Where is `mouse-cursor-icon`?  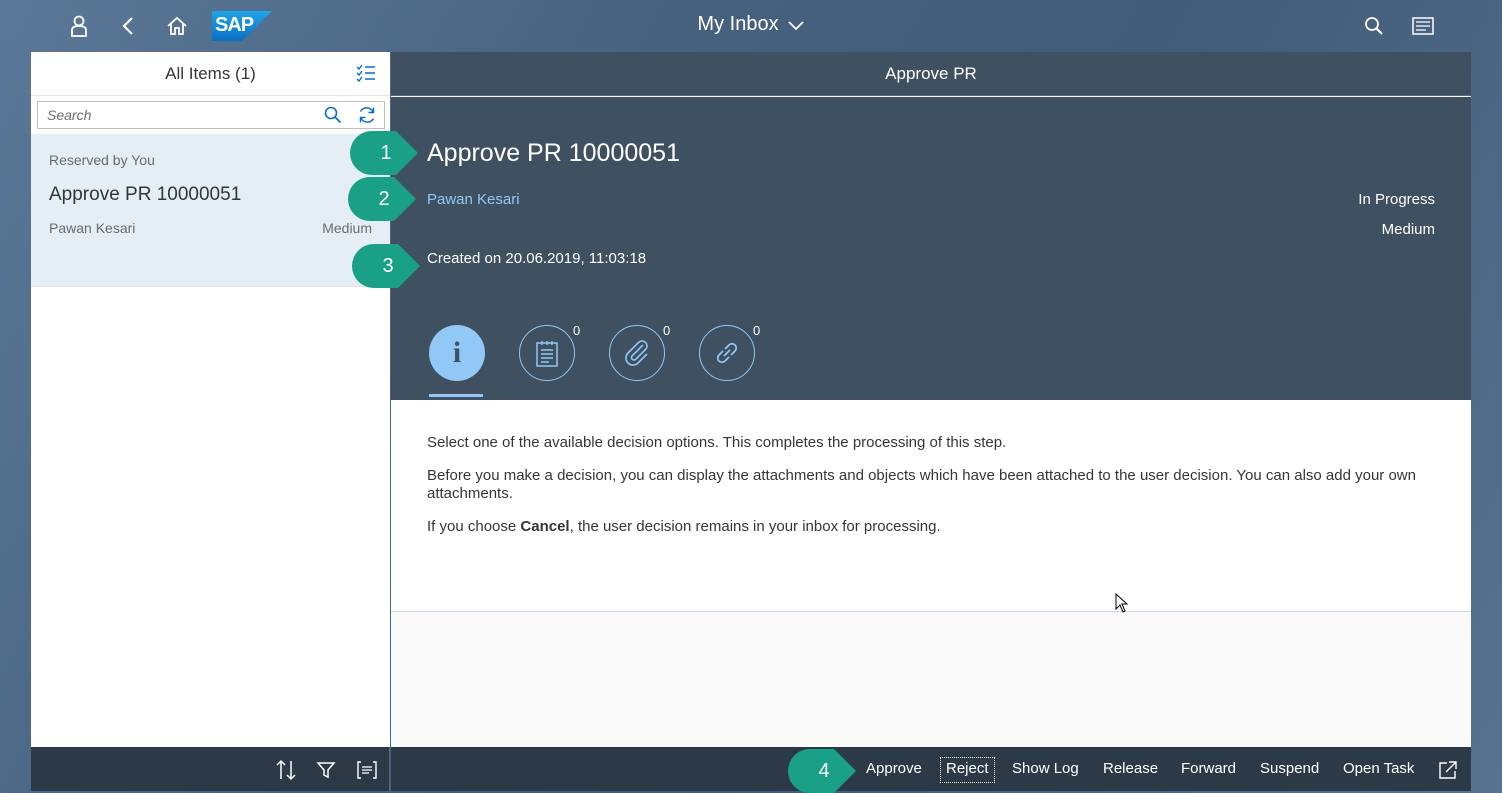
mouse-cursor-icon is located at coordinates (1122, 603).